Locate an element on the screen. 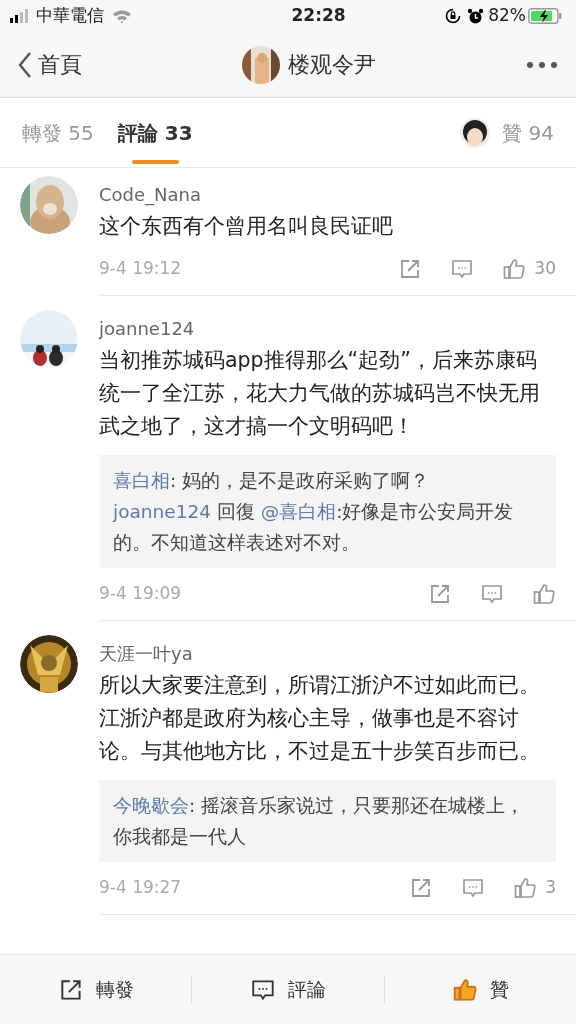  tab: 評論 33 is located at coordinates (155, 132).